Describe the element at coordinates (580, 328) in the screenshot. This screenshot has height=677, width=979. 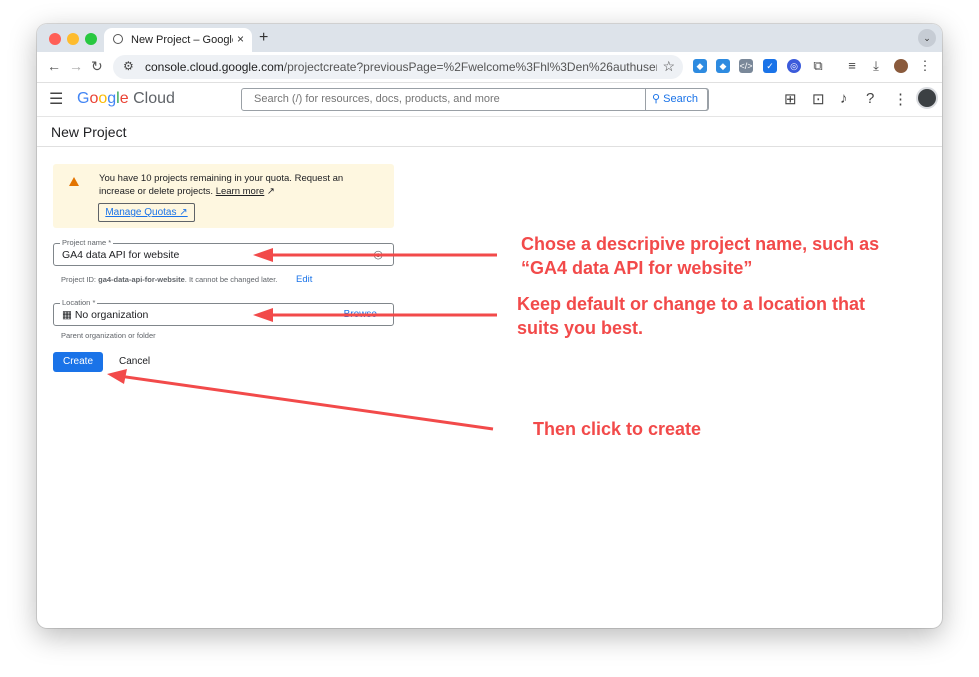
I see `annotation-location-line2: suits you best.` at that location.